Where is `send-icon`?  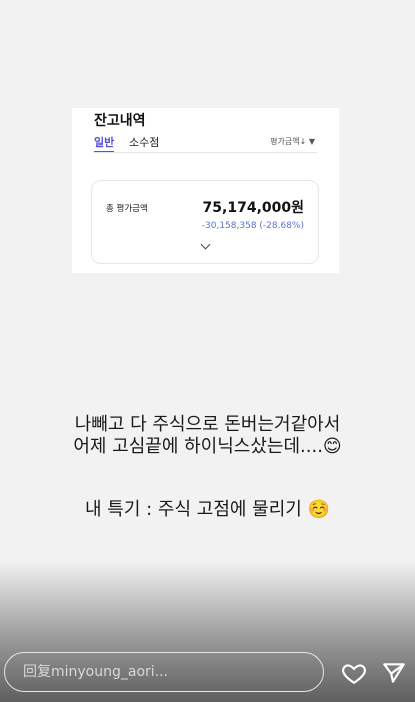
send-icon is located at coordinates (394, 673).